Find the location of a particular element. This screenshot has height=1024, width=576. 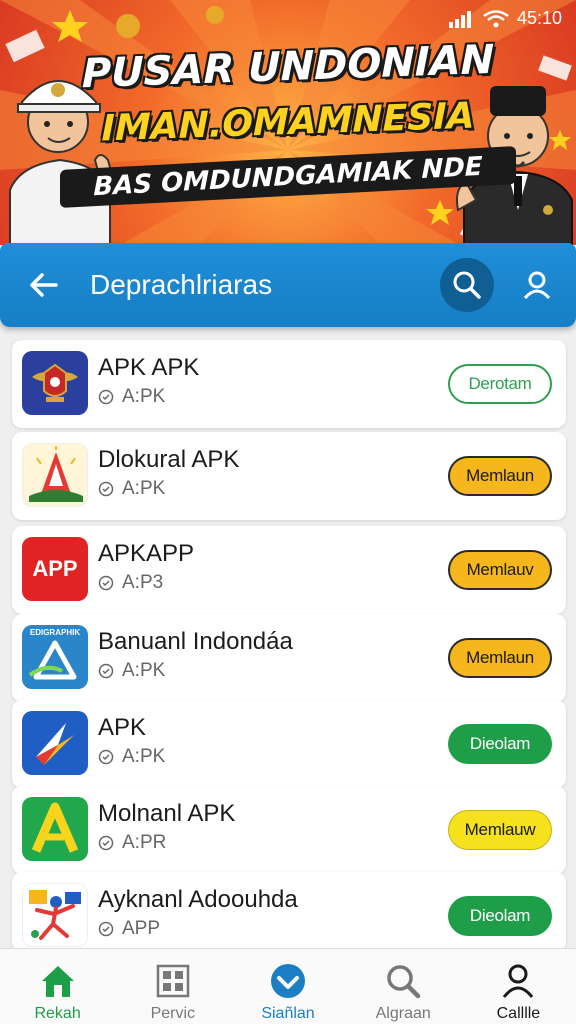

app-name: APK is located at coordinates (122, 727).